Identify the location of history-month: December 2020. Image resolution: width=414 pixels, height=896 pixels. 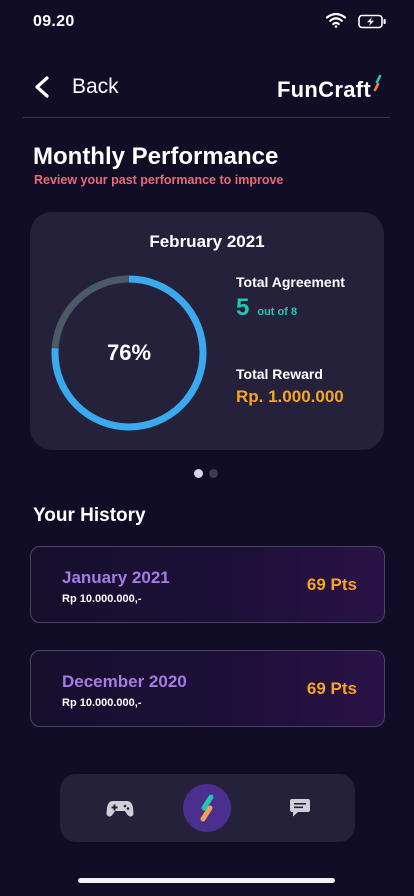
(124, 681).